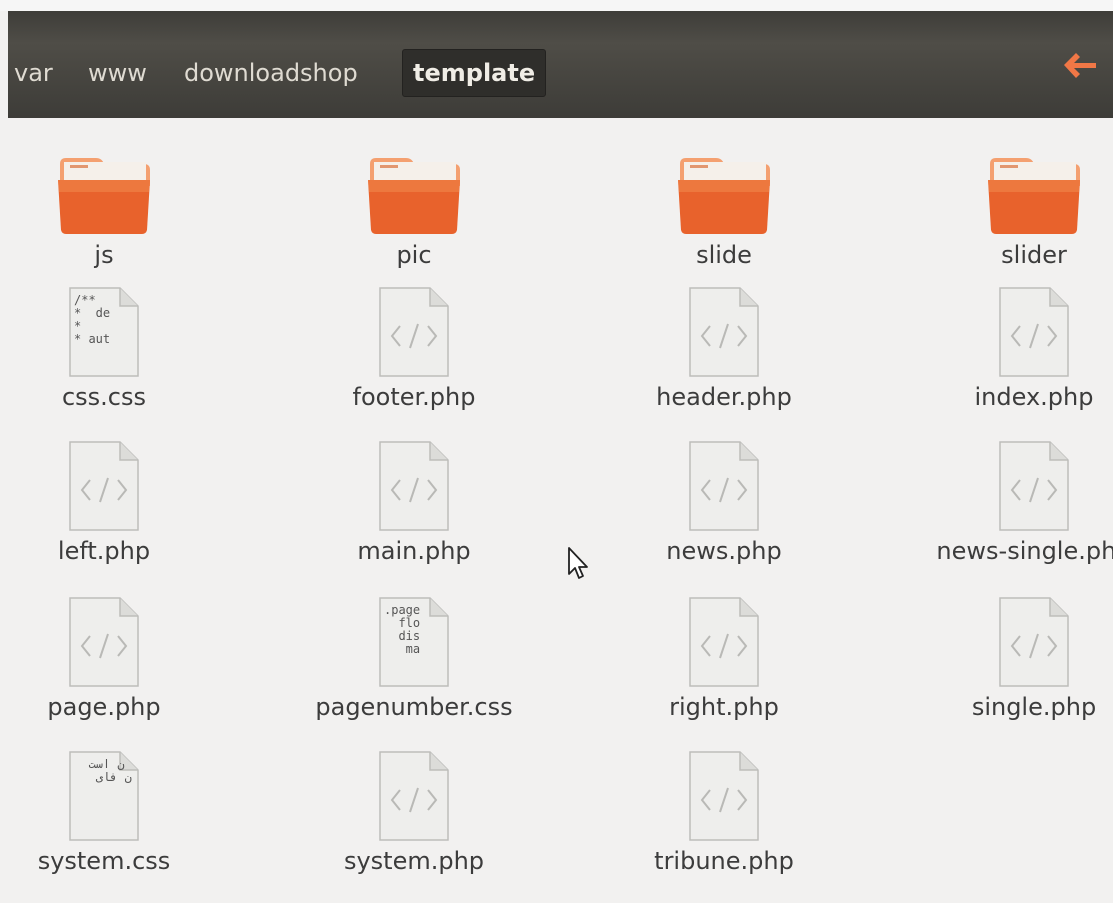  What do you see at coordinates (92, 320) in the screenshot?
I see `file-preview-text: /** * de * * aut` at bounding box center [92, 320].